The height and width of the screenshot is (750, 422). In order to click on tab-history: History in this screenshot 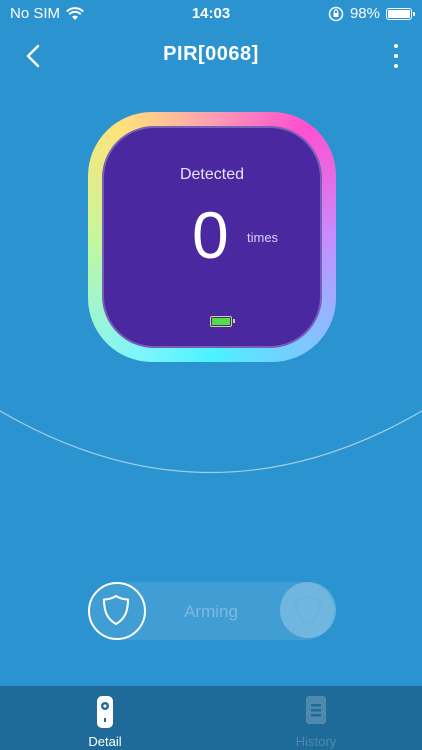, I will do `click(316, 718)`.